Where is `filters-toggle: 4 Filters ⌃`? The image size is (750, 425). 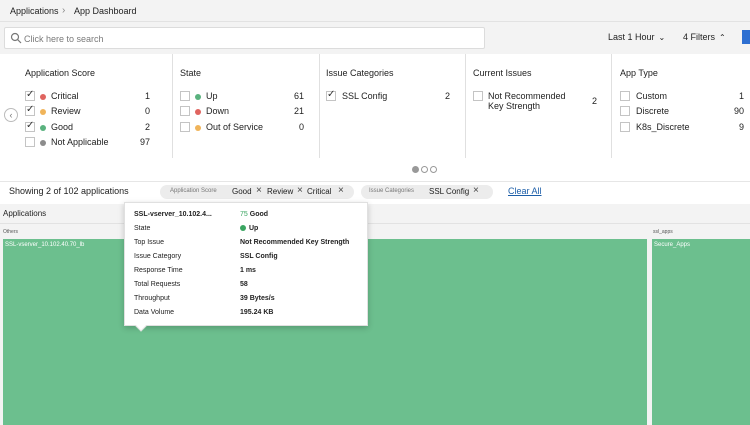 filters-toggle: 4 Filters ⌃ is located at coordinates (704, 37).